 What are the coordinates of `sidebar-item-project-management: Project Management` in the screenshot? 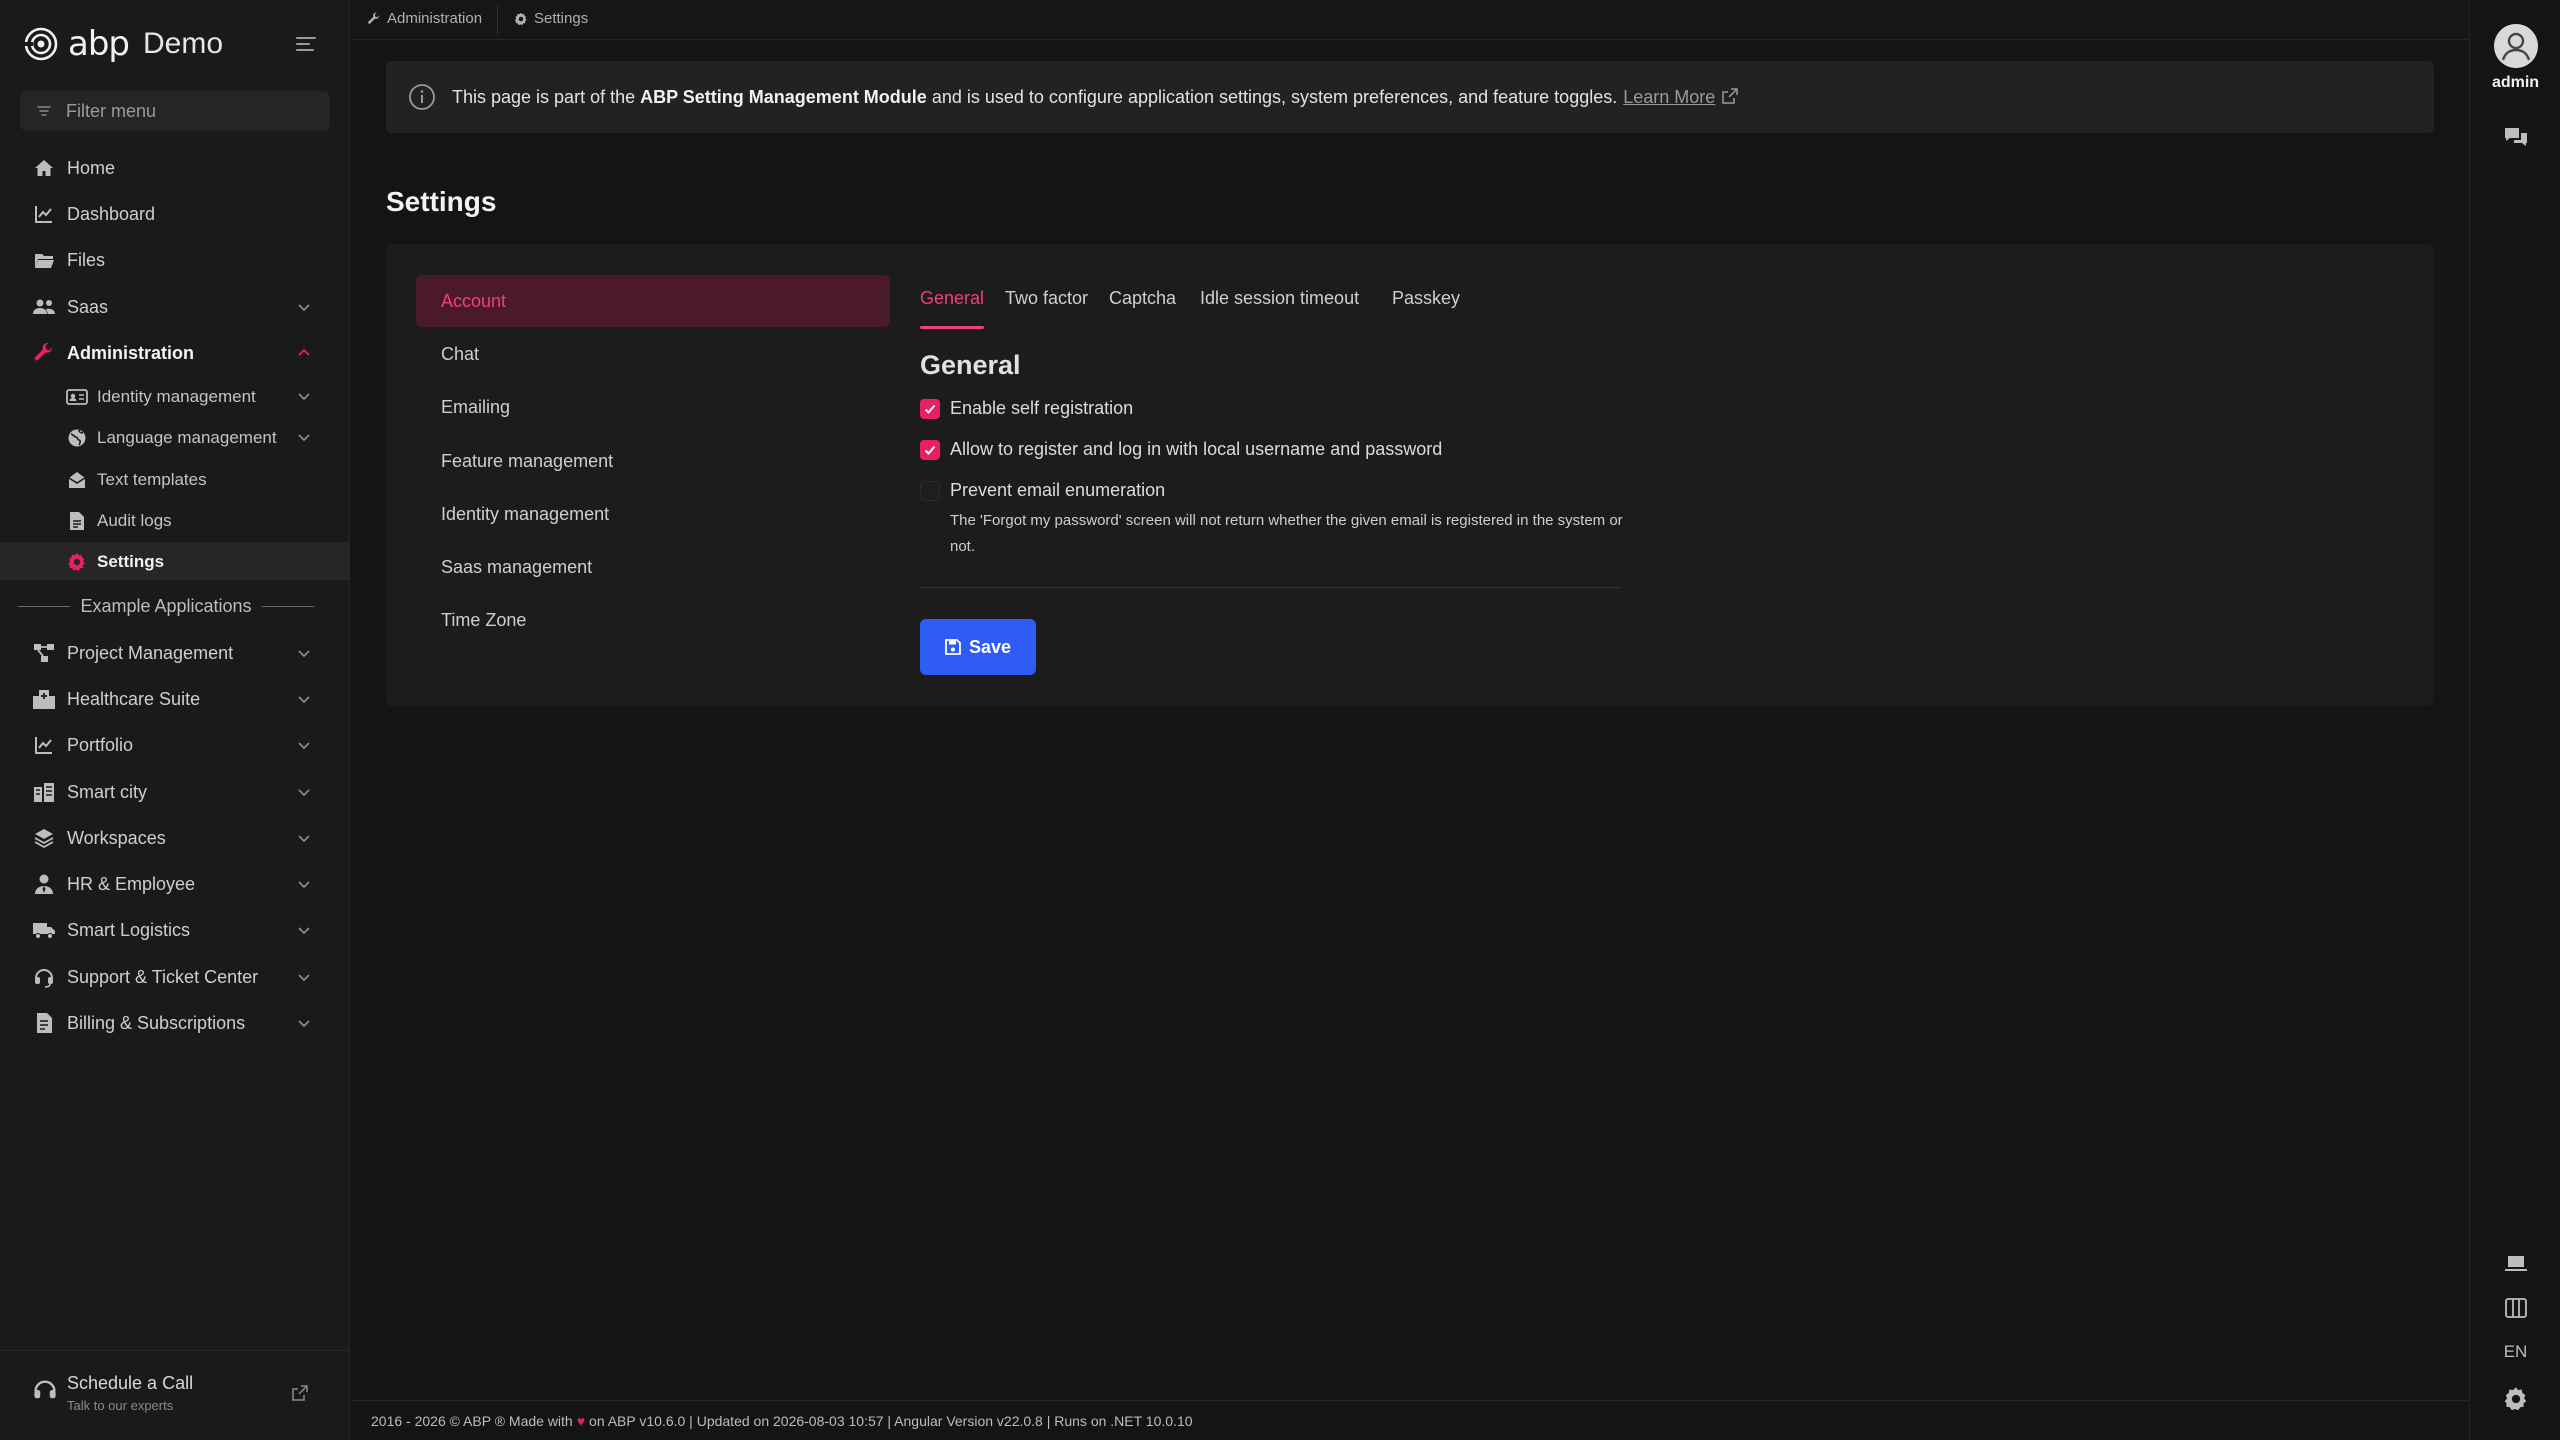 It's located at (175, 653).